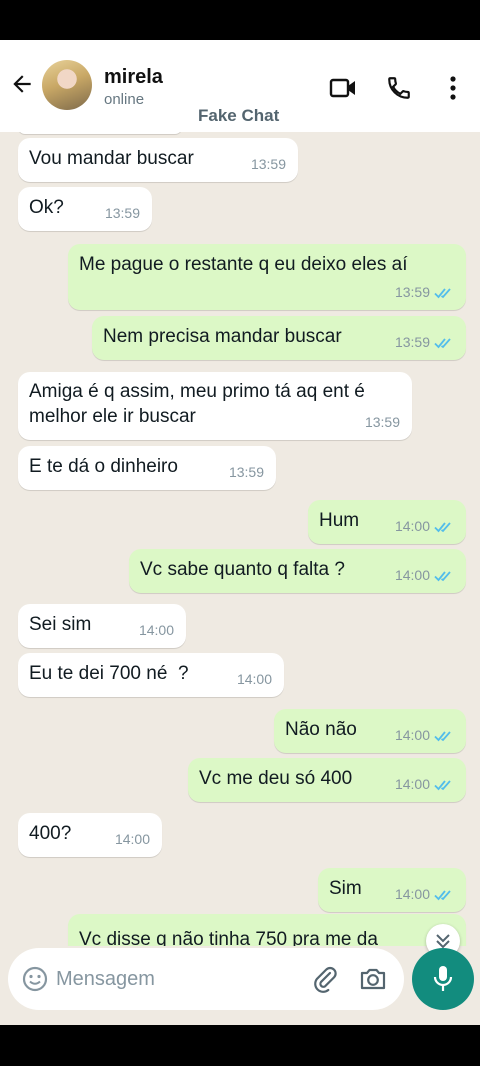  What do you see at coordinates (228, 937) in the screenshot?
I see `message-text: Vc disse q não tinha 750 pra me da` at bounding box center [228, 937].